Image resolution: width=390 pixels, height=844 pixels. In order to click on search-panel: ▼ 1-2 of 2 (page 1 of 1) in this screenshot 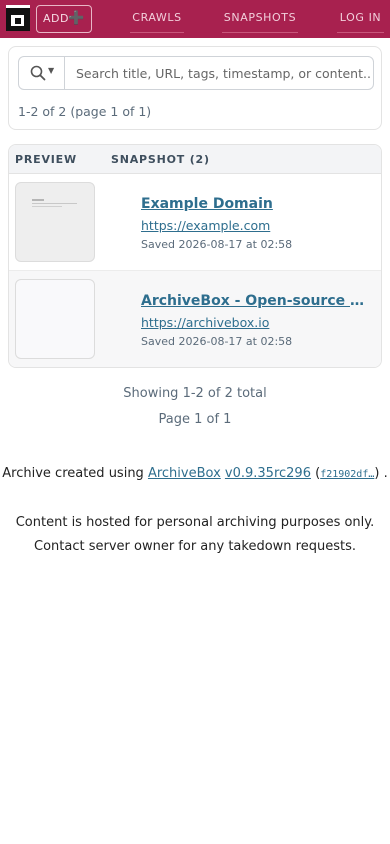, I will do `click(195, 88)`.